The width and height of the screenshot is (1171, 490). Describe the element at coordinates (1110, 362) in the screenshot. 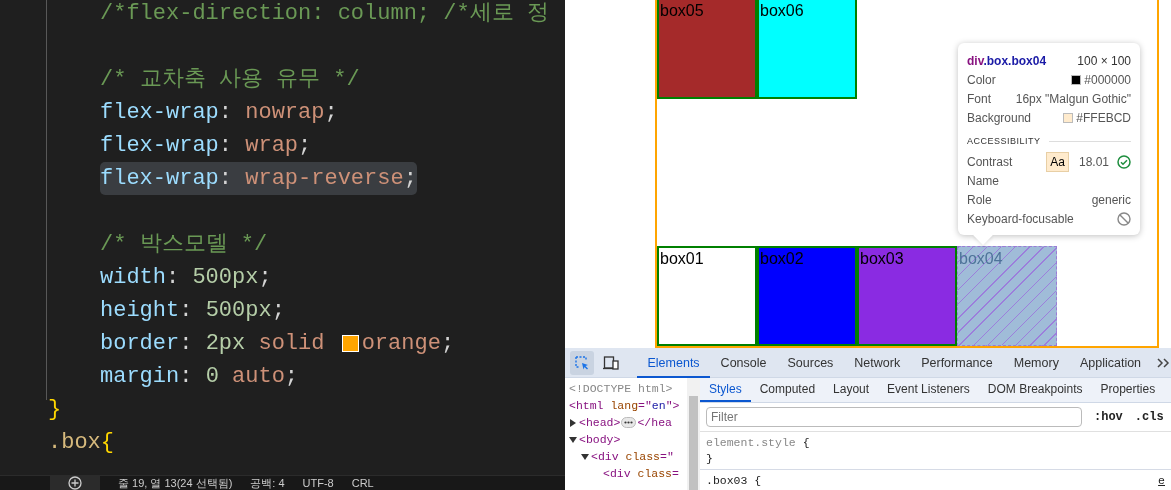

I see `panel-tab: Application` at that location.